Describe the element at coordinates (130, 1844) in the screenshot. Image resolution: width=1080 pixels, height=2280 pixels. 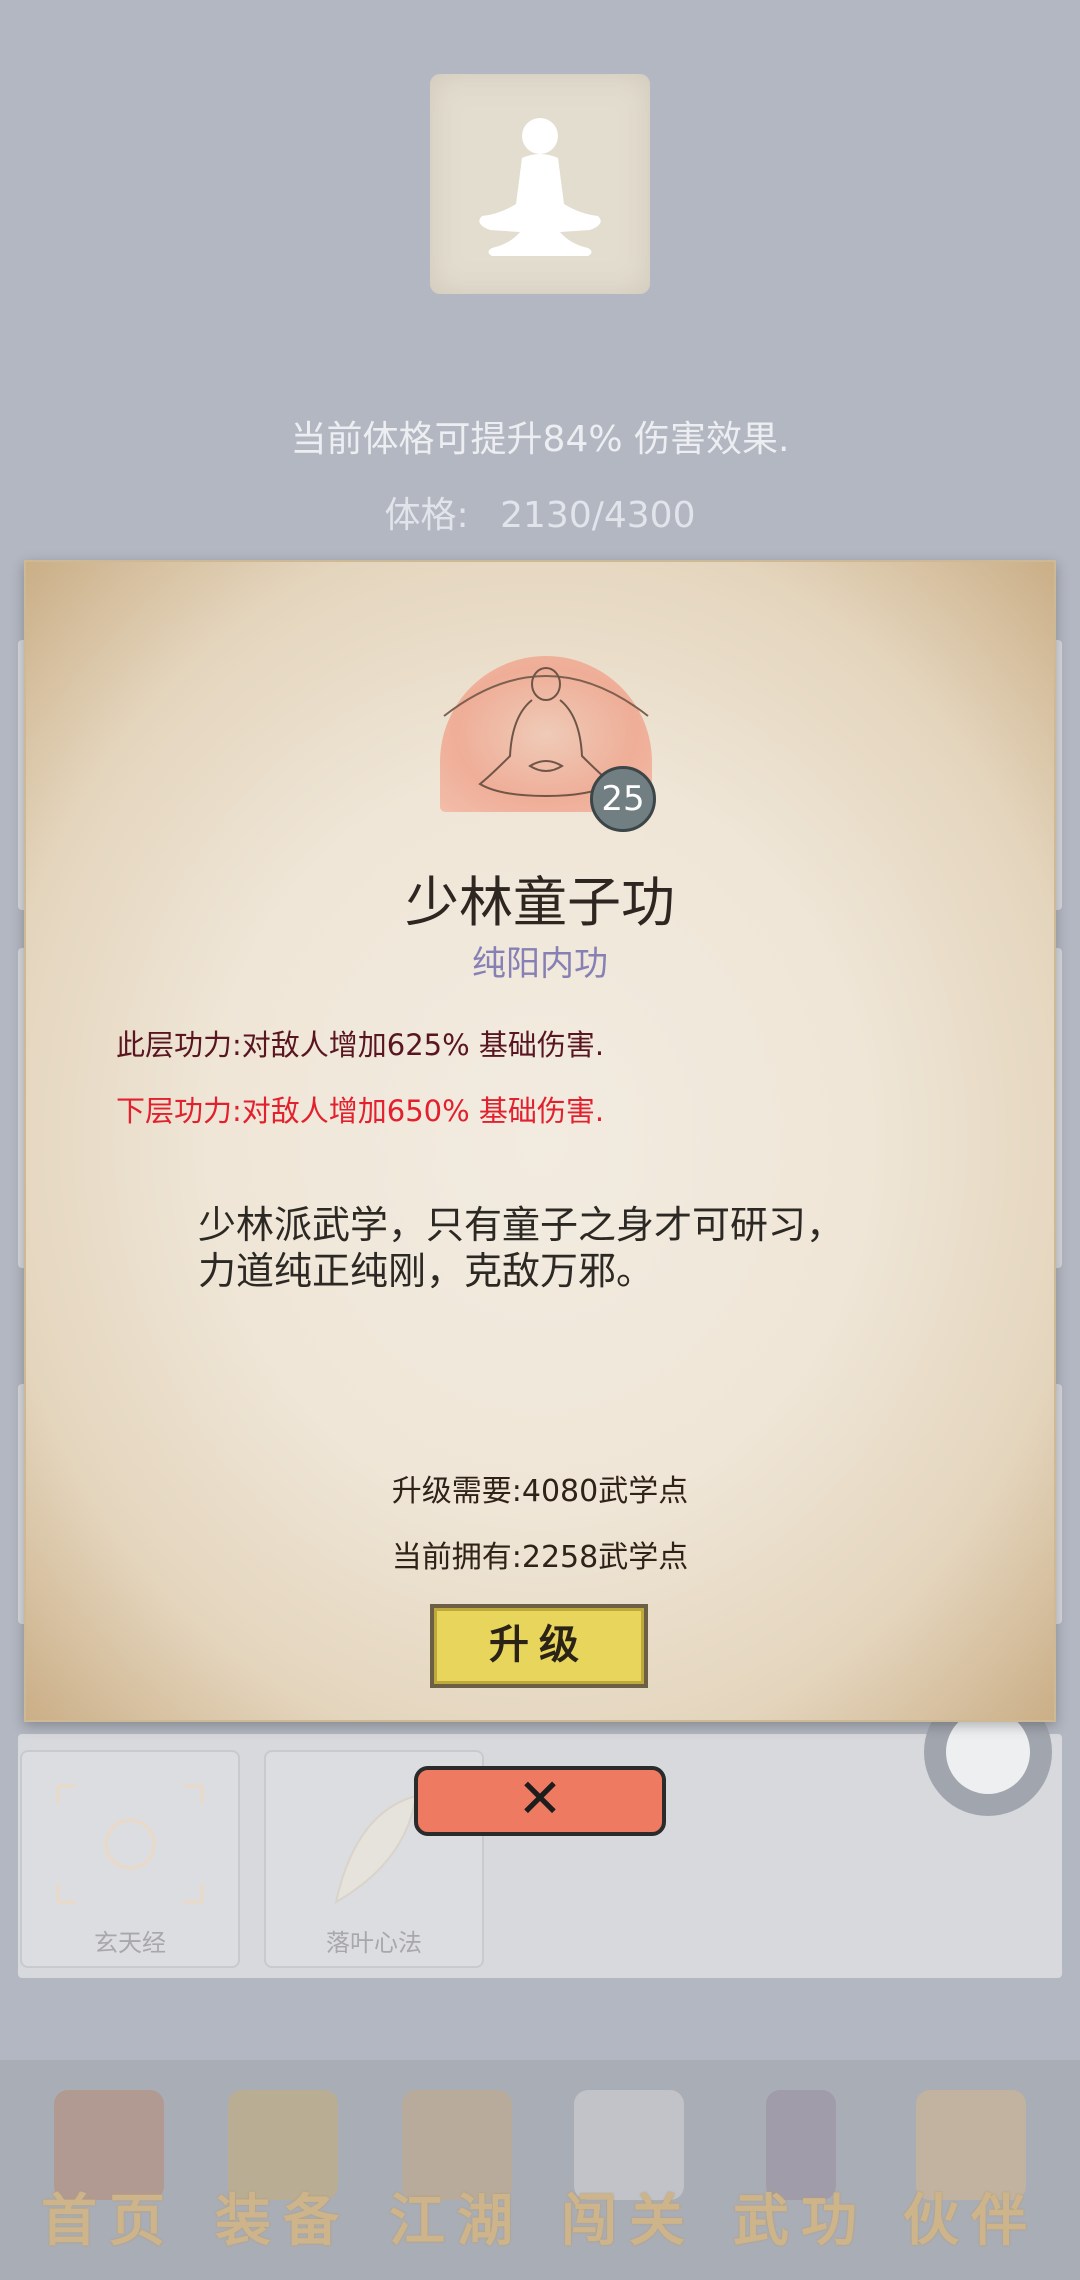
I see `xuantian-skill-icon` at that location.